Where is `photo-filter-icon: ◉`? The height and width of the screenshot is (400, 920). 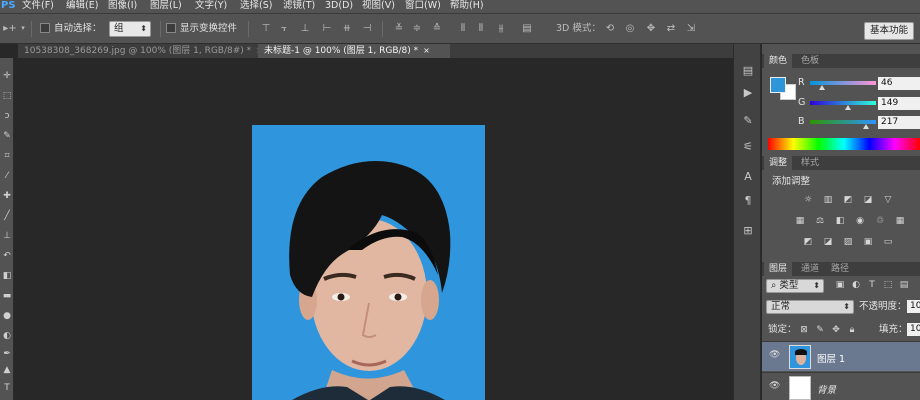 photo-filter-icon: ◉ is located at coordinates (860, 221).